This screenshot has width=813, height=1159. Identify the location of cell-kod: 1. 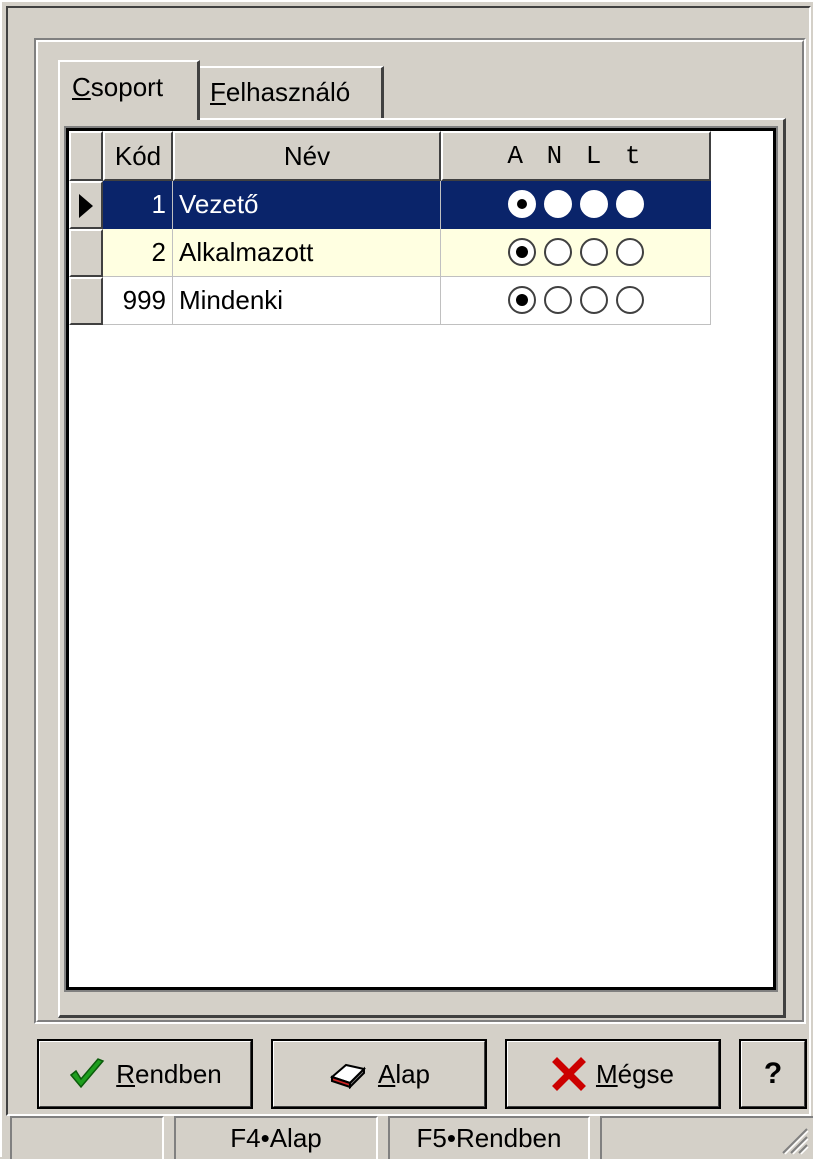
(138, 205).